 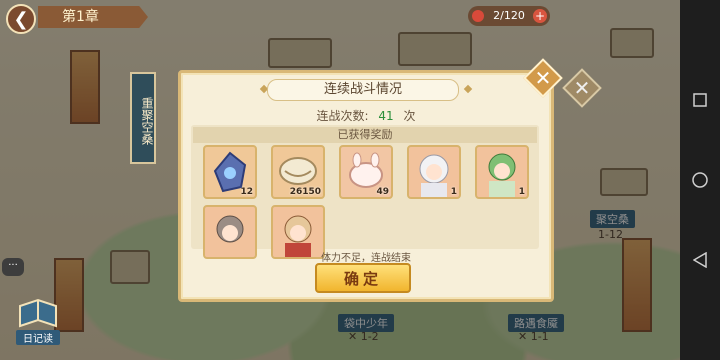 I want to click on battle-count-row: 连战次数: 41 次, so click(x=366, y=115).